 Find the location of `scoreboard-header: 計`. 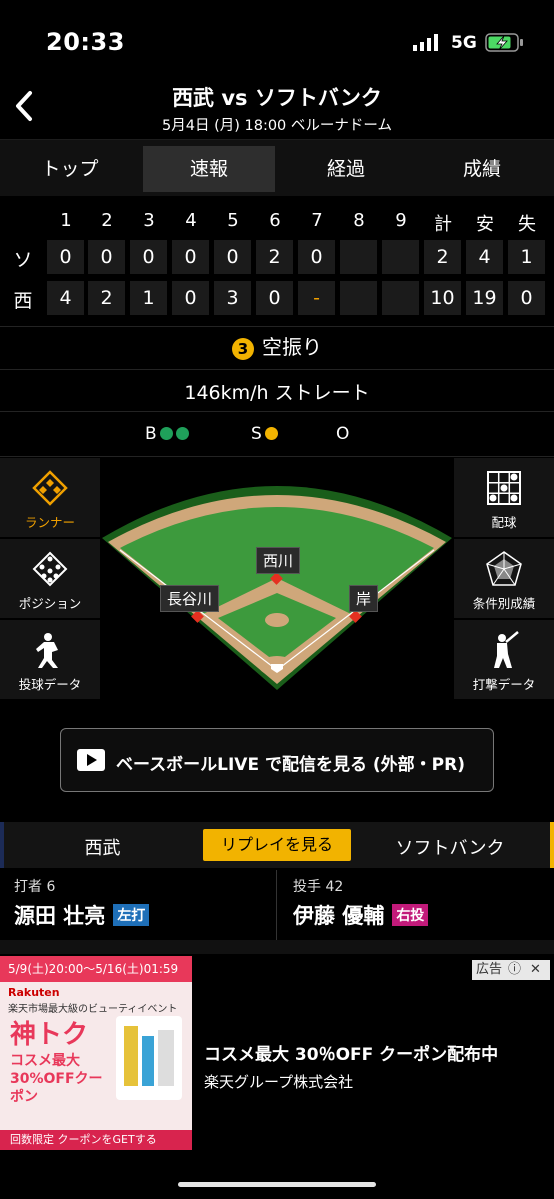

scoreboard-header: 計 is located at coordinates (443, 224).